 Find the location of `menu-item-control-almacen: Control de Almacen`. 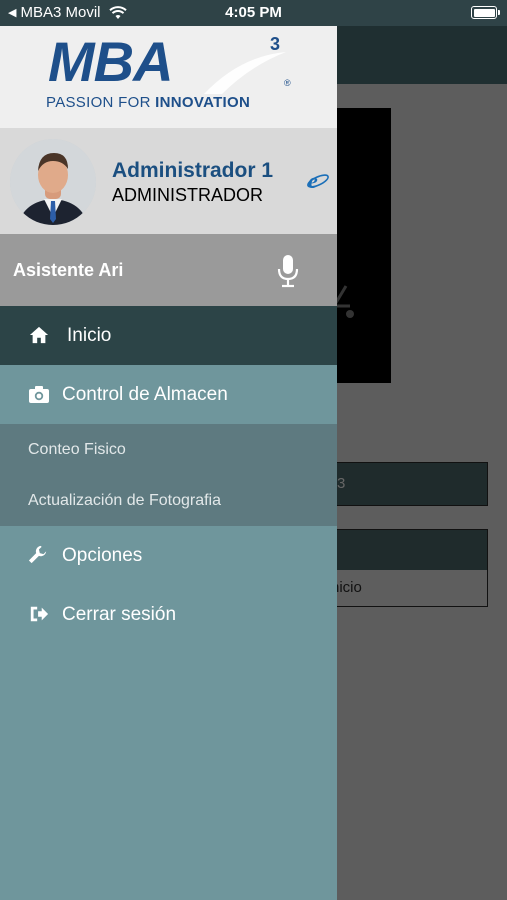

menu-item-control-almacen: Control de Almacen is located at coordinates (168, 394).